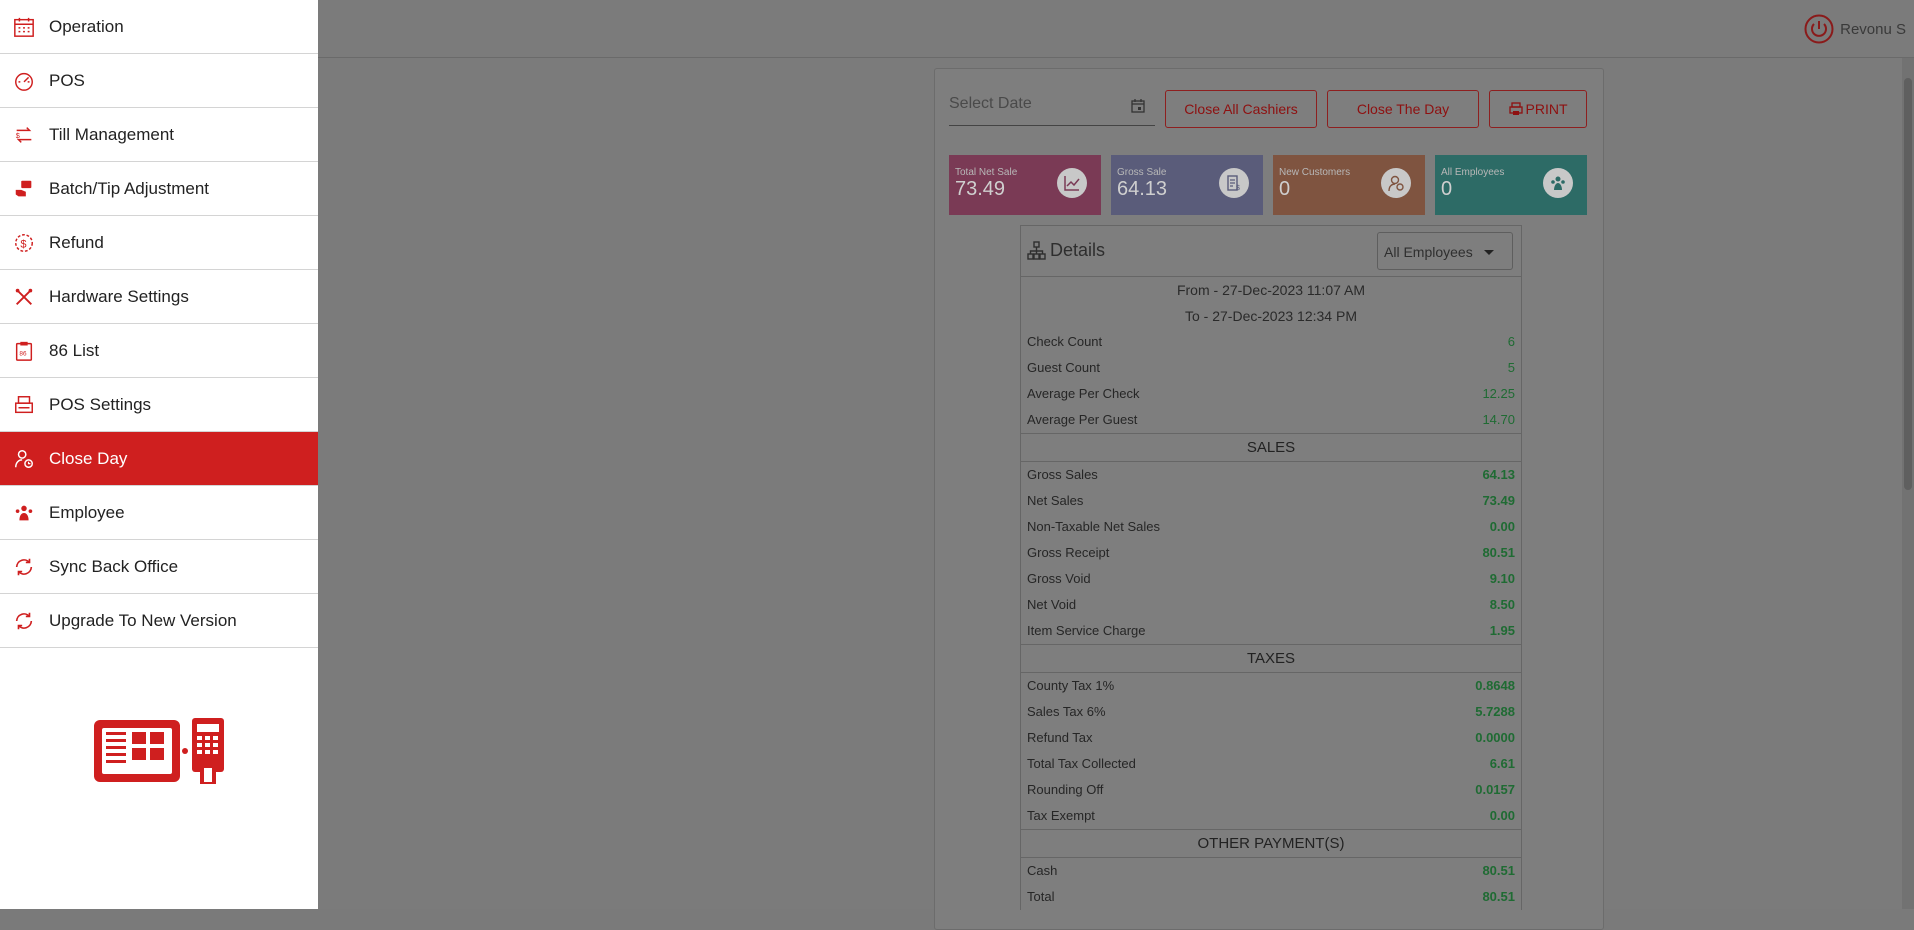  Describe the element at coordinates (1558, 183) in the screenshot. I see `employees-icon` at that location.